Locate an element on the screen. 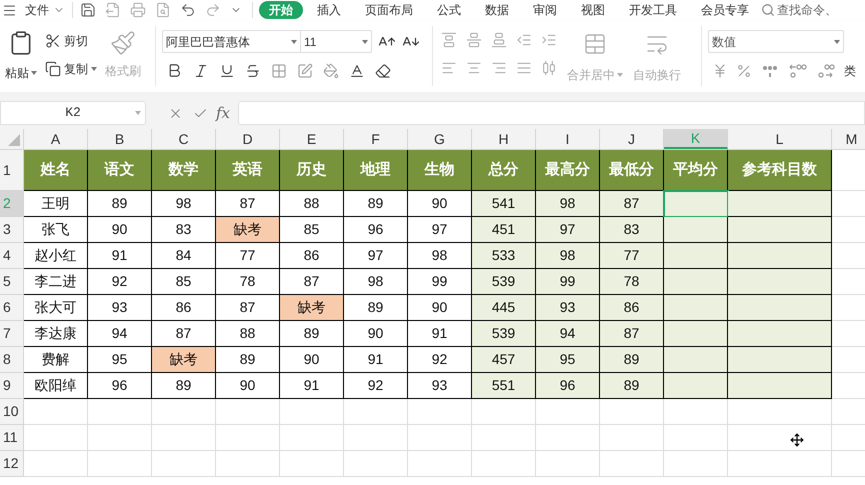 Image resolution: width=865 pixels, height=485 pixels. ribbon-tab: 视图 is located at coordinates (593, 10).